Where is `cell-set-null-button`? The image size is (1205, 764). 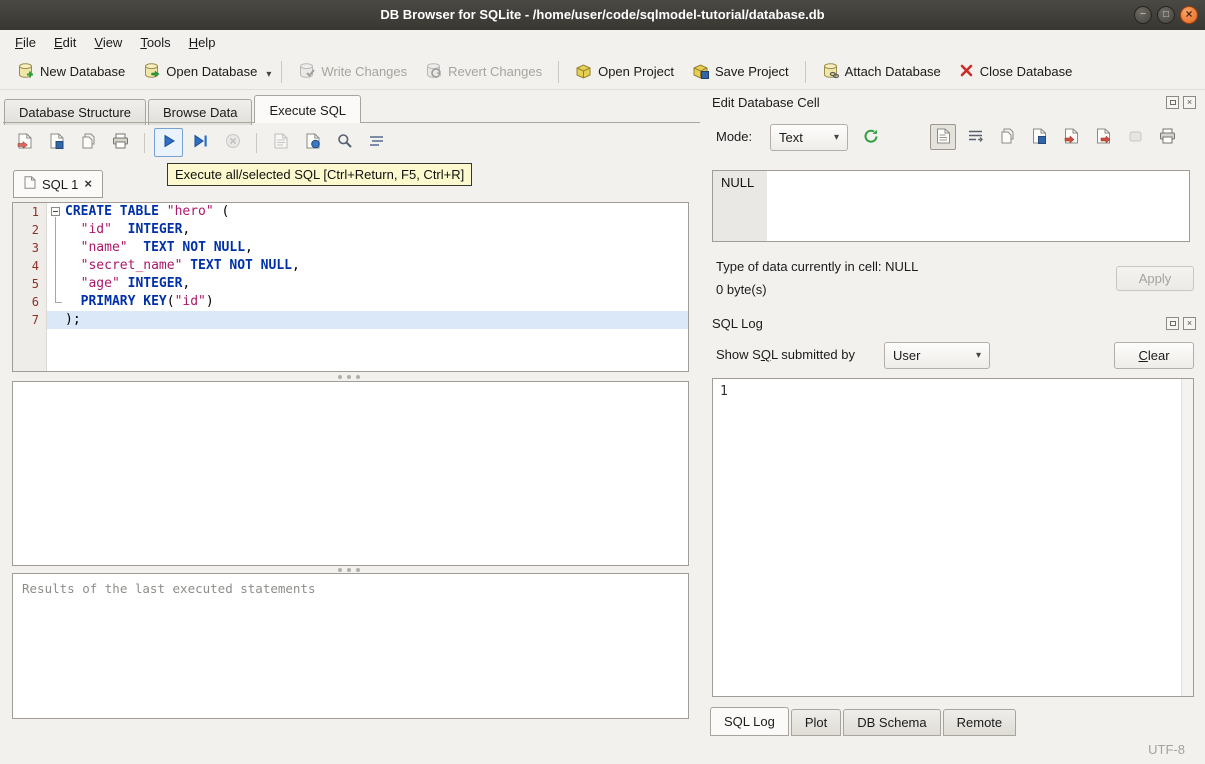
cell-set-null-button is located at coordinates (1135, 137).